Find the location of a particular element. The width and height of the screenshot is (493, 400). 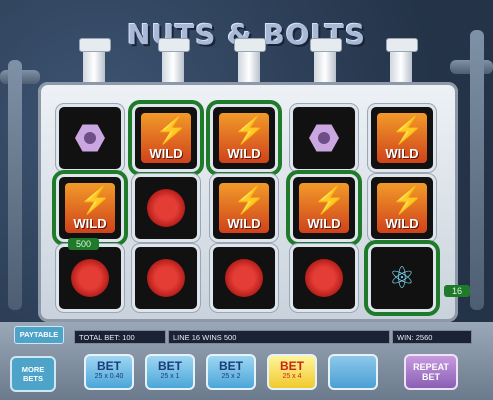

total-bet-display: TOTAL BET: 100 is located at coordinates (120, 337).